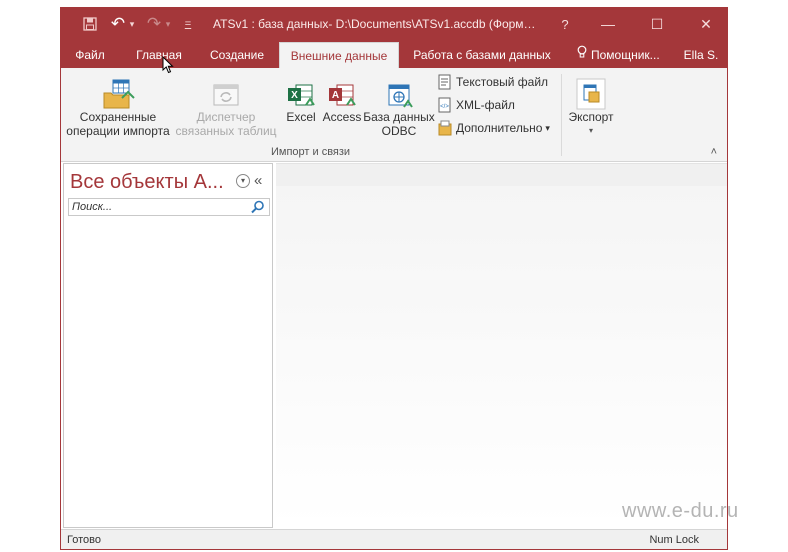 The image size is (788, 552). What do you see at coordinates (168, 66) in the screenshot?
I see `mouse-cursor-icon` at bounding box center [168, 66].